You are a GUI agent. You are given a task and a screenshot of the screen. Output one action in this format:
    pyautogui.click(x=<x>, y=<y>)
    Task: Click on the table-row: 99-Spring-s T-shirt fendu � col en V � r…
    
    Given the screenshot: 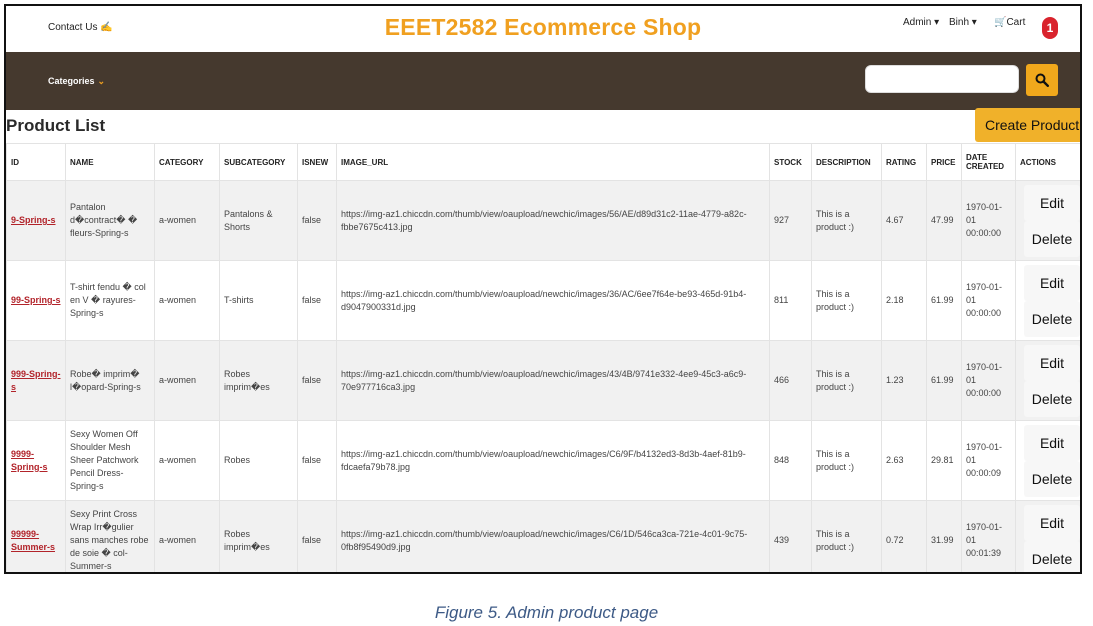 What is the action you would take?
    pyautogui.click(x=543, y=300)
    